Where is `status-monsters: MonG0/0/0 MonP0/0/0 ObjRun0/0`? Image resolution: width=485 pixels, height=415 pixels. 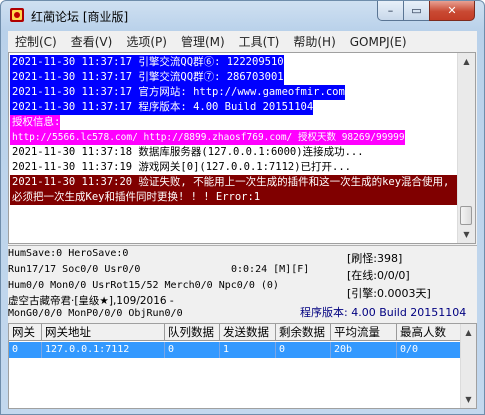 status-monsters: MonG0/0/0 MonP0/0/0 ObjRun0/0 is located at coordinates (95, 313).